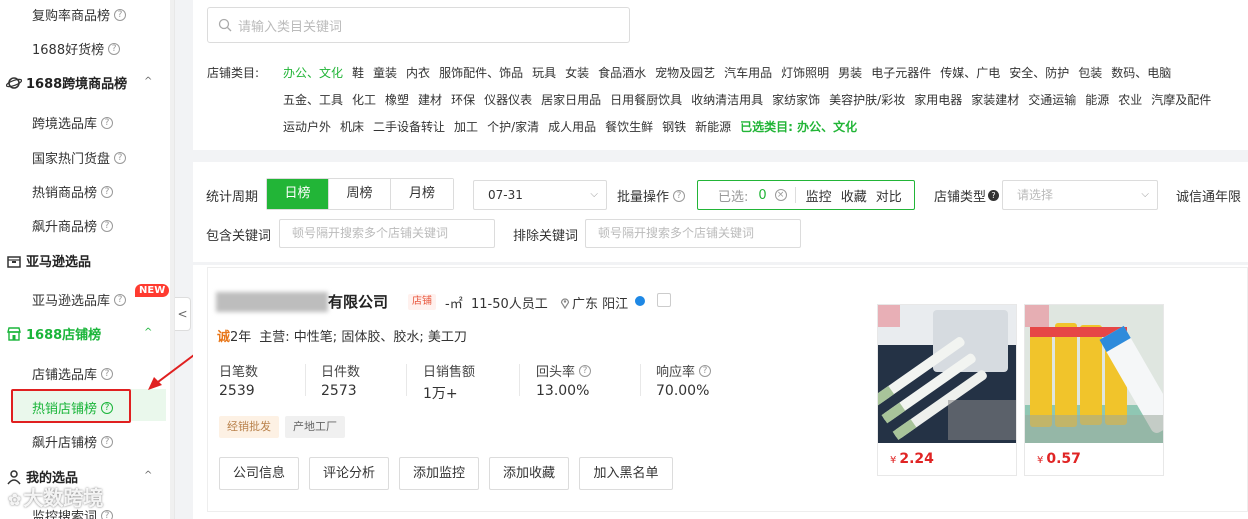 Image resolution: width=1248 pixels, height=519 pixels. I want to click on shop-type-label-wrap: 店铺类型 ?, so click(967, 195).